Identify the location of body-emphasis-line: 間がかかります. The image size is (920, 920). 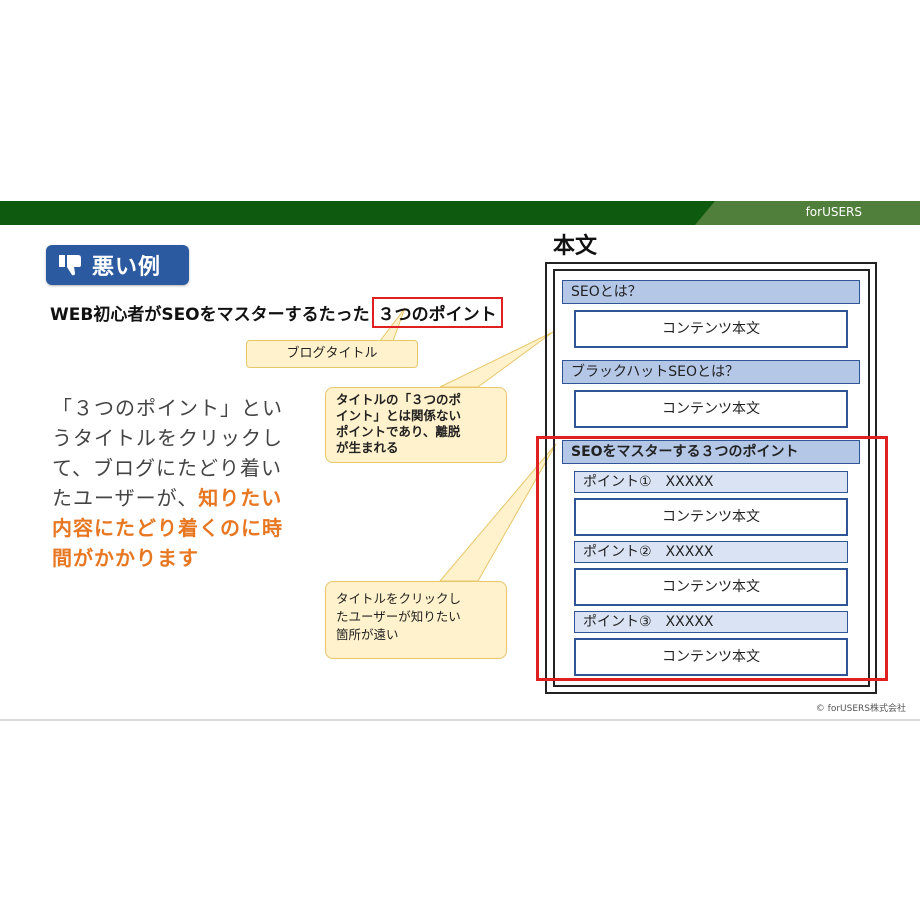
(125, 558).